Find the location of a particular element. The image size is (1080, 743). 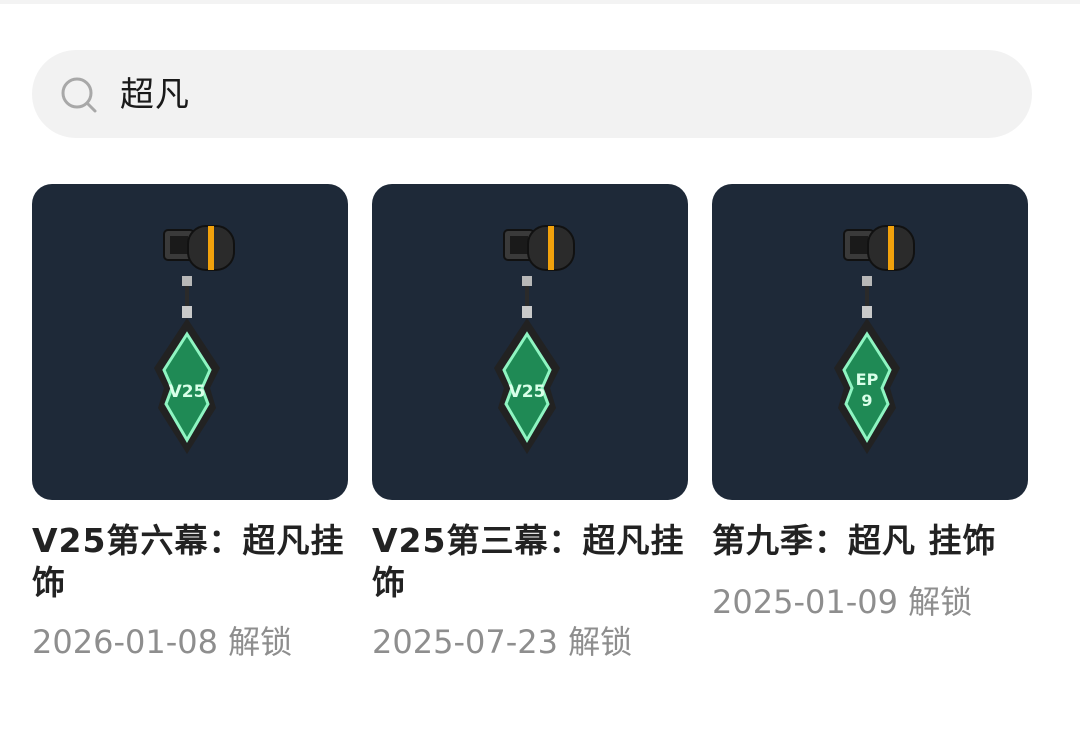

charm-emblem-line1: EP is located at coordinates (867, 379).